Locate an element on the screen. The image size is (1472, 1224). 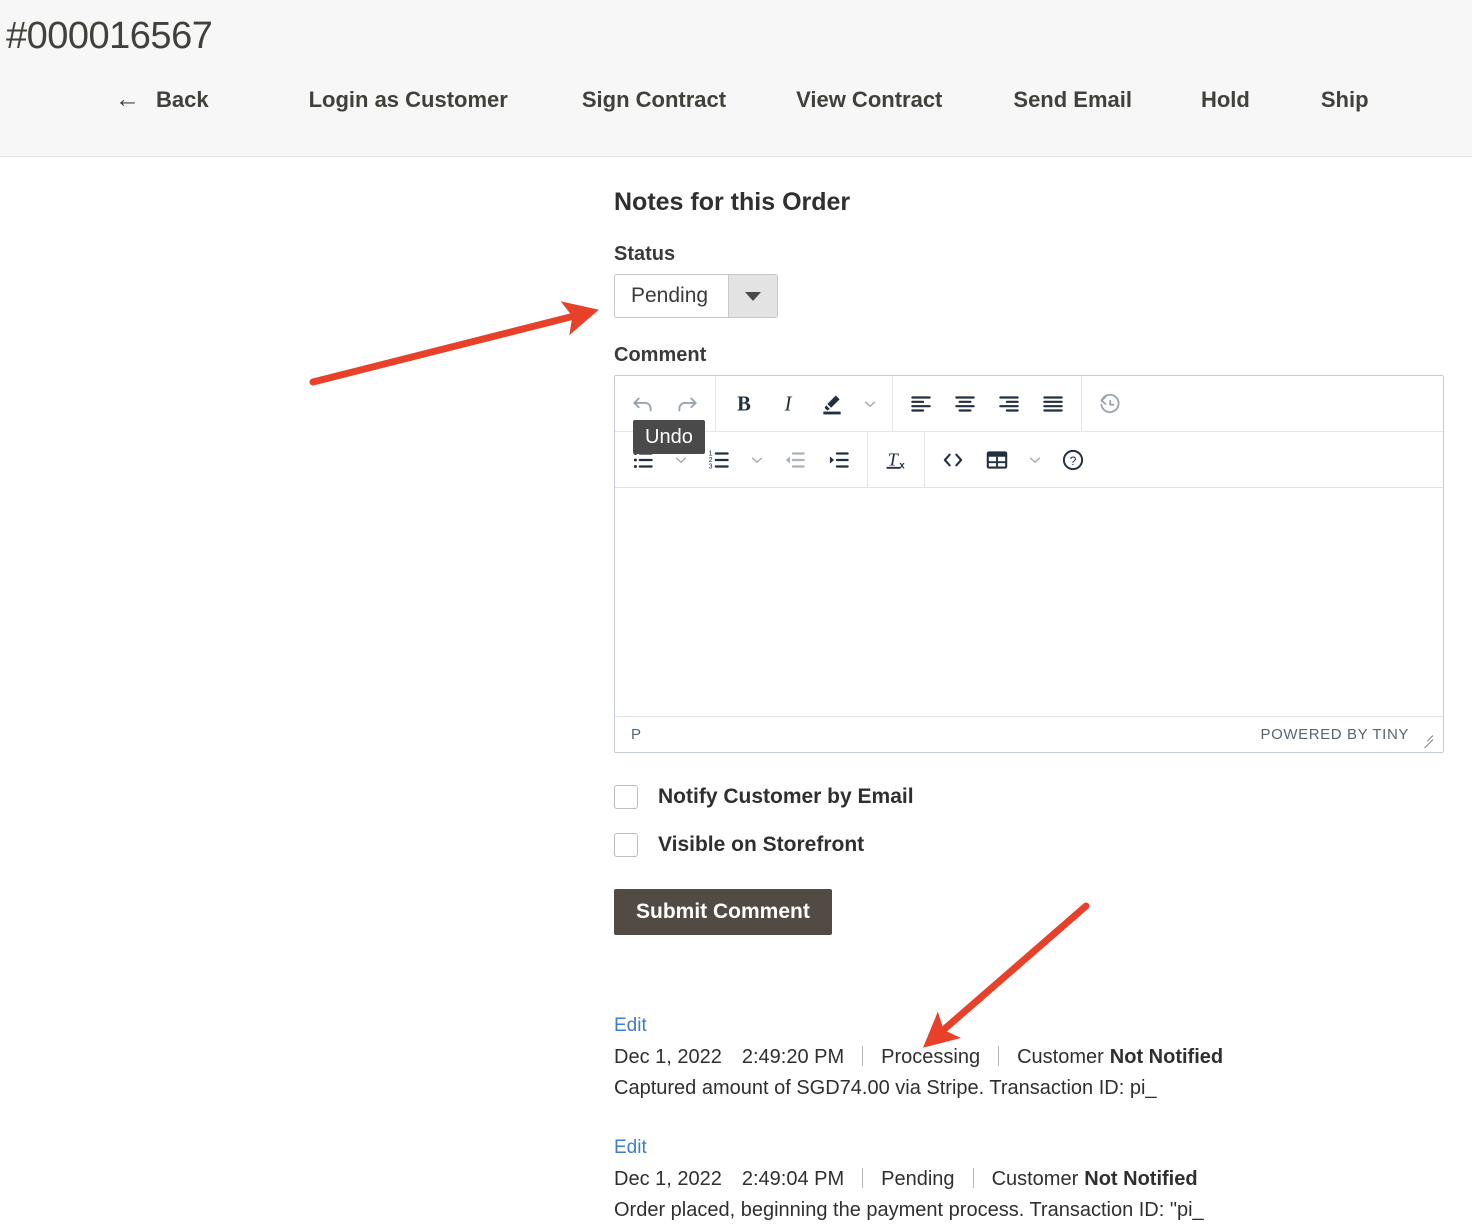
notes-heading: Notes for this Order is located at coordinates (732, 202).